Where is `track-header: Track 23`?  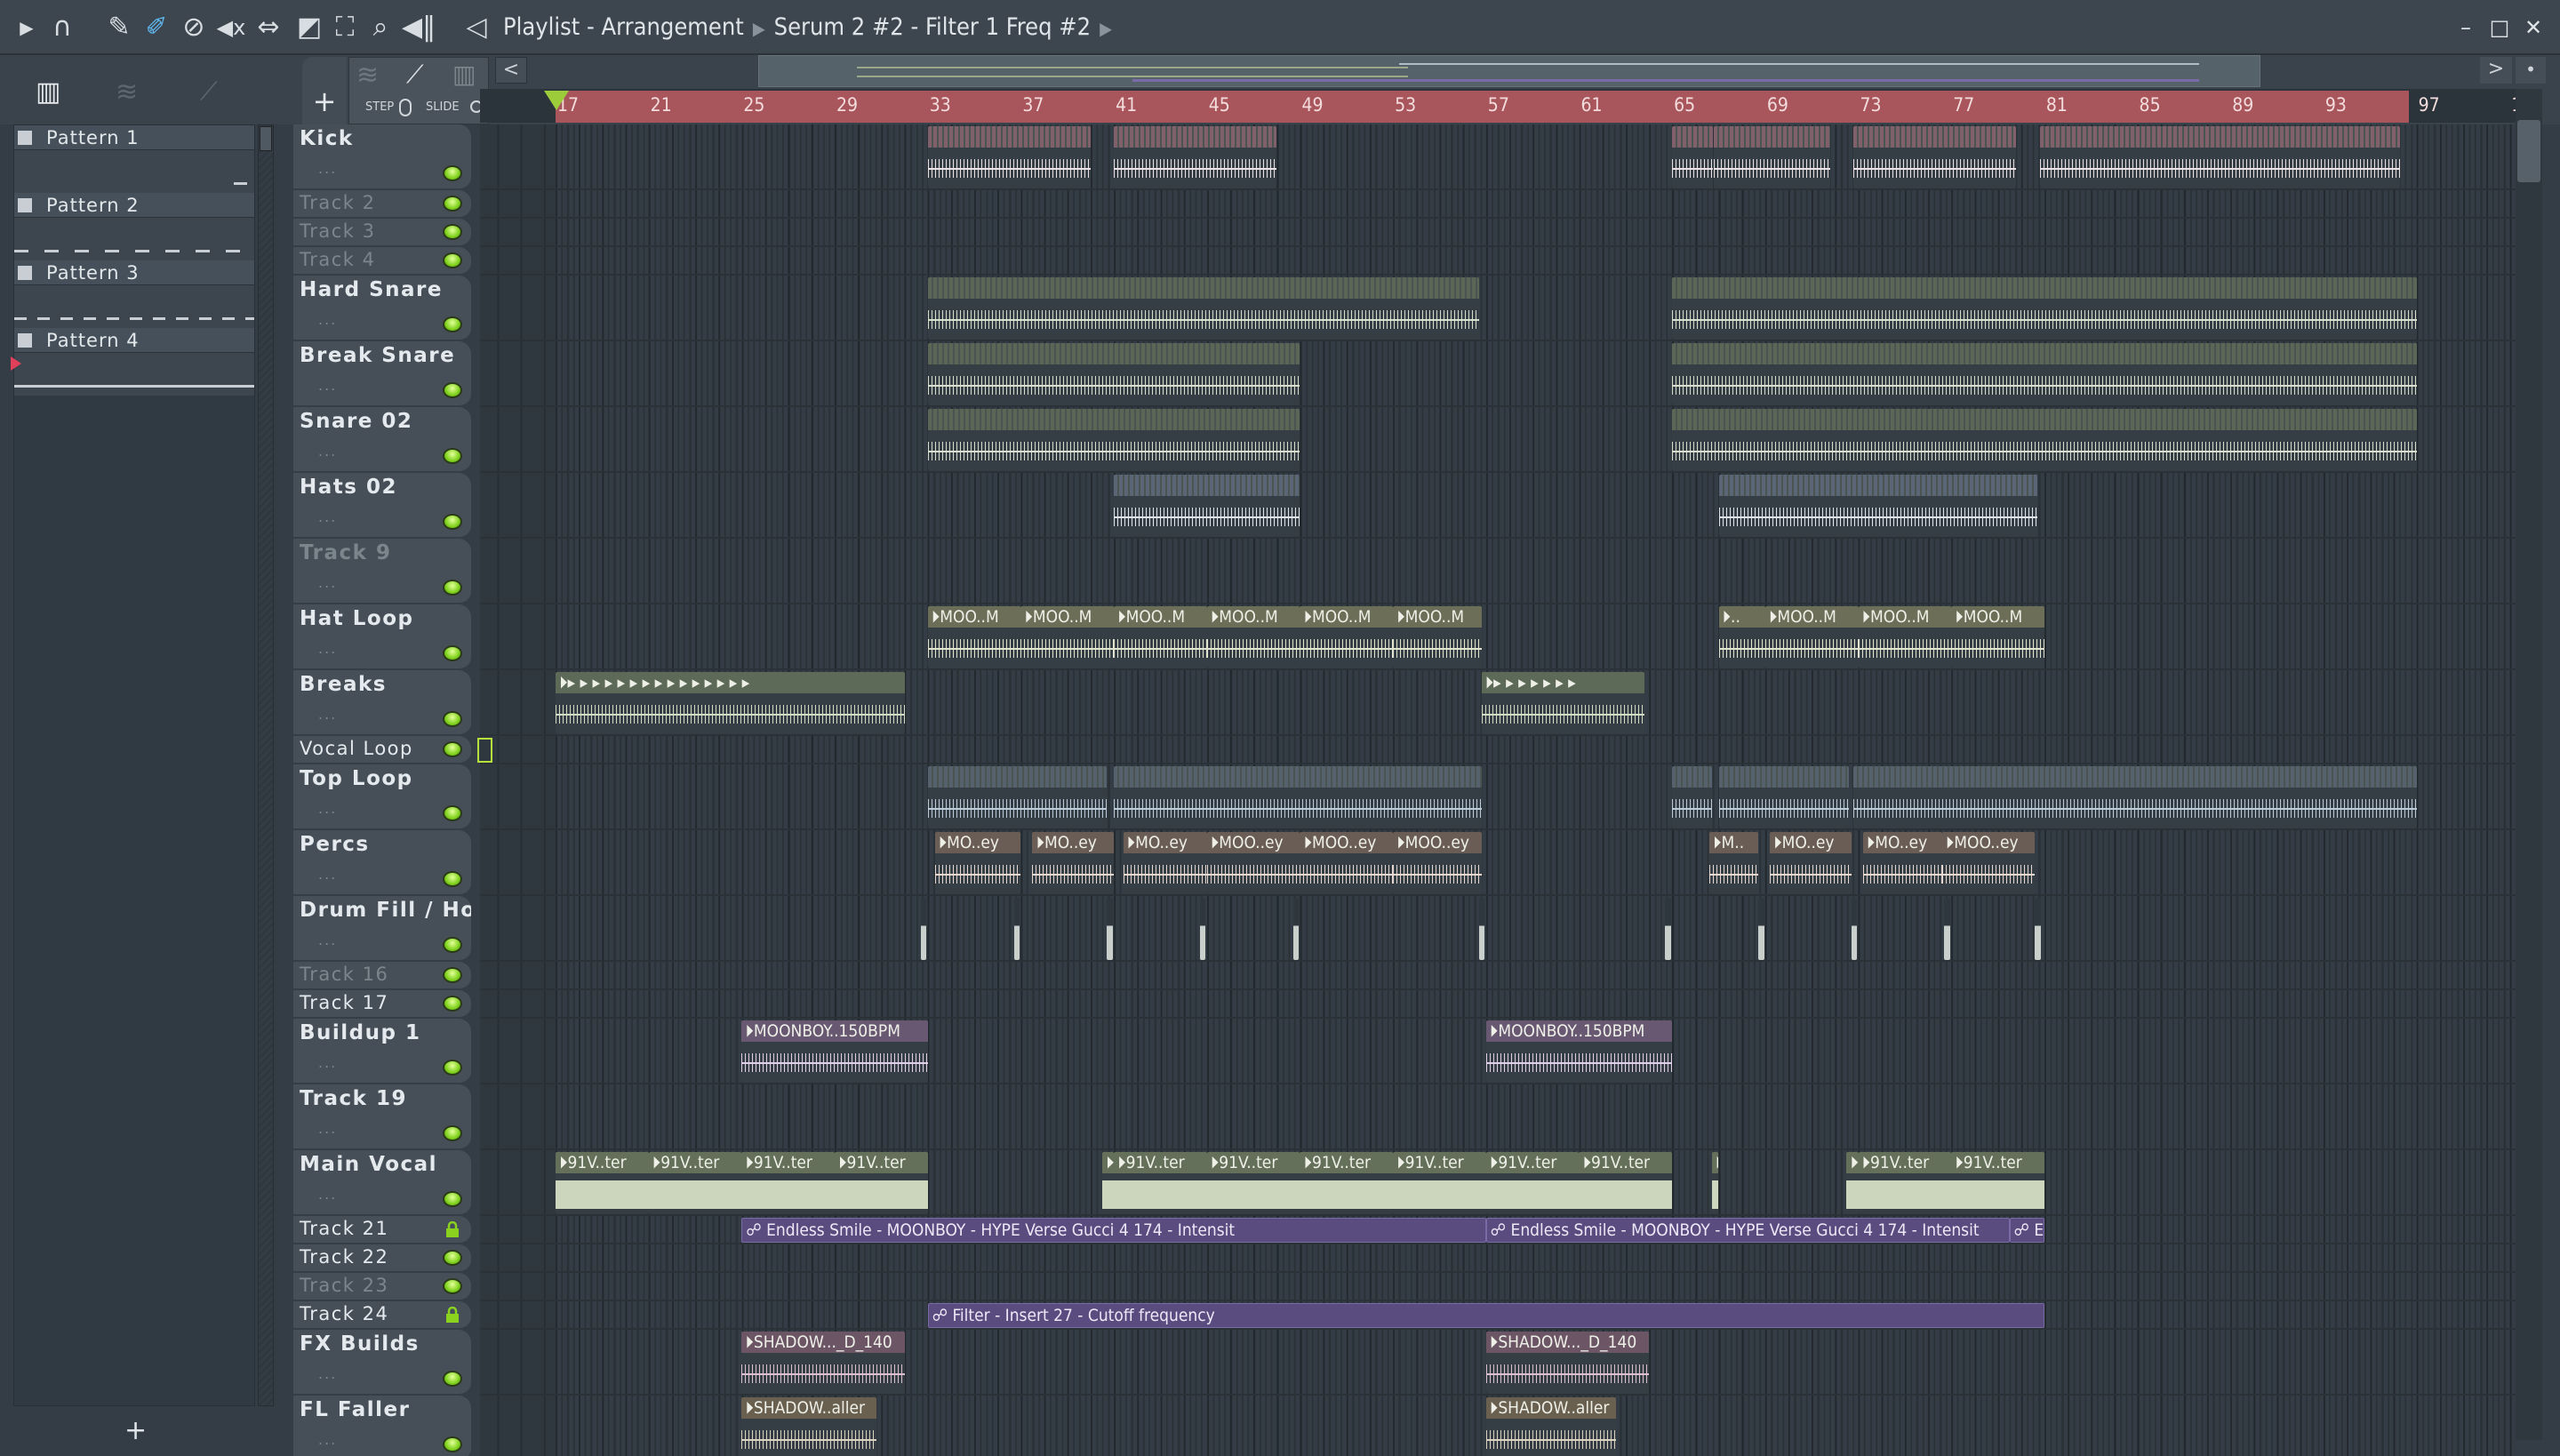 track-header: Track 23 is located at coordinates (382, 1287).